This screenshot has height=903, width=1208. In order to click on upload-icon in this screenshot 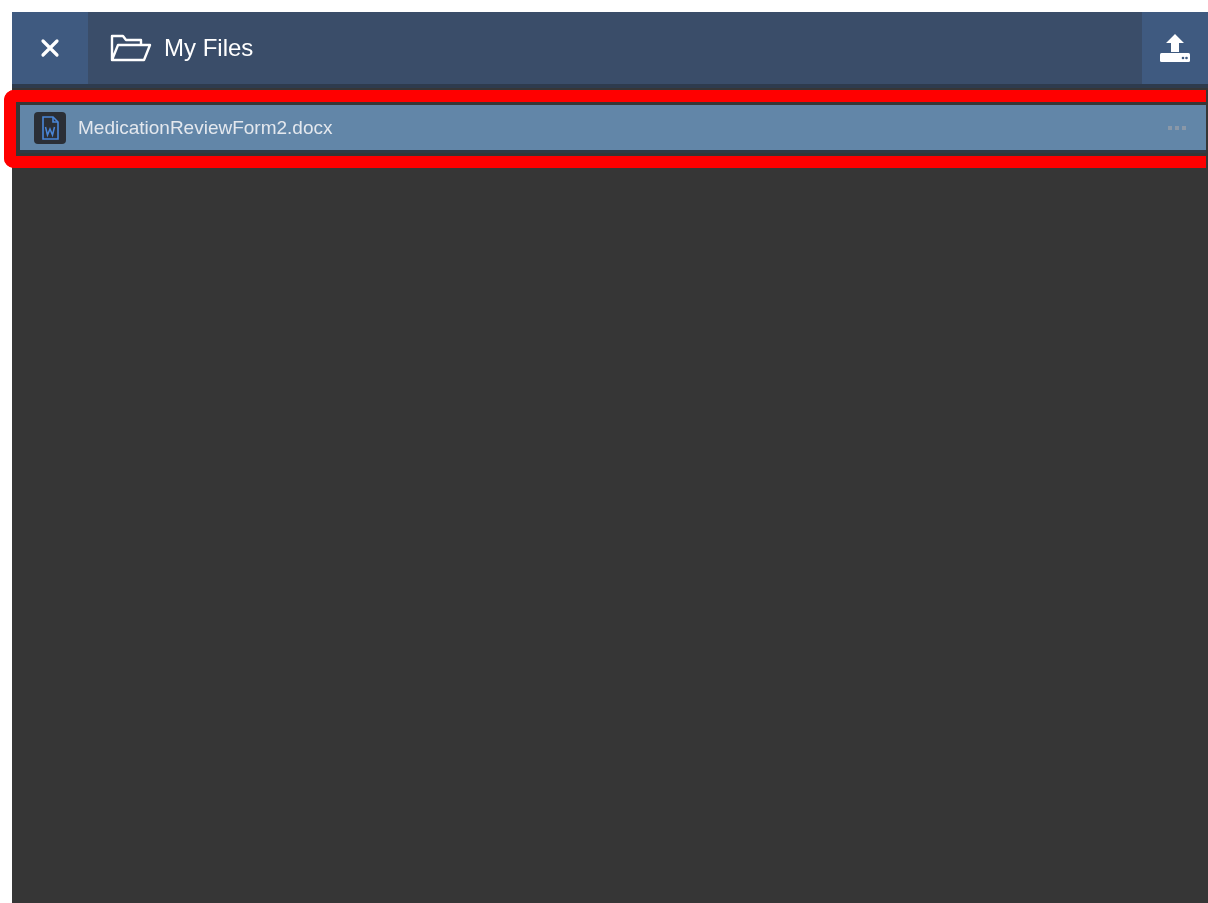, I will do `click(1175, 48)`.